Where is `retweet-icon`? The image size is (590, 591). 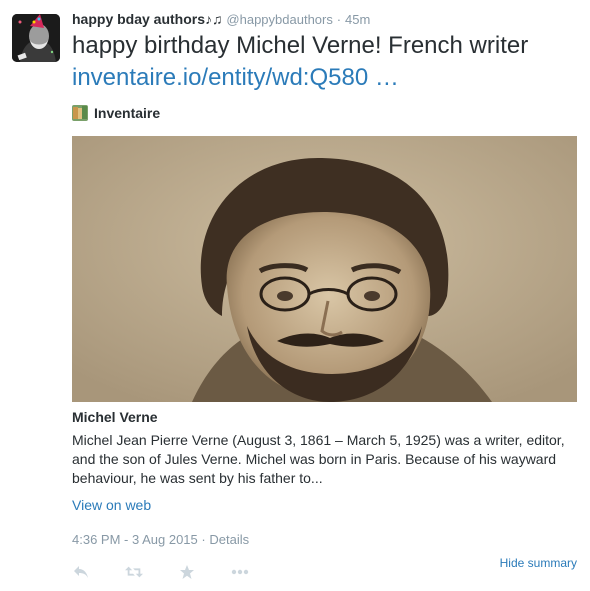 retweet-icon is located at coordinates (134, 572).